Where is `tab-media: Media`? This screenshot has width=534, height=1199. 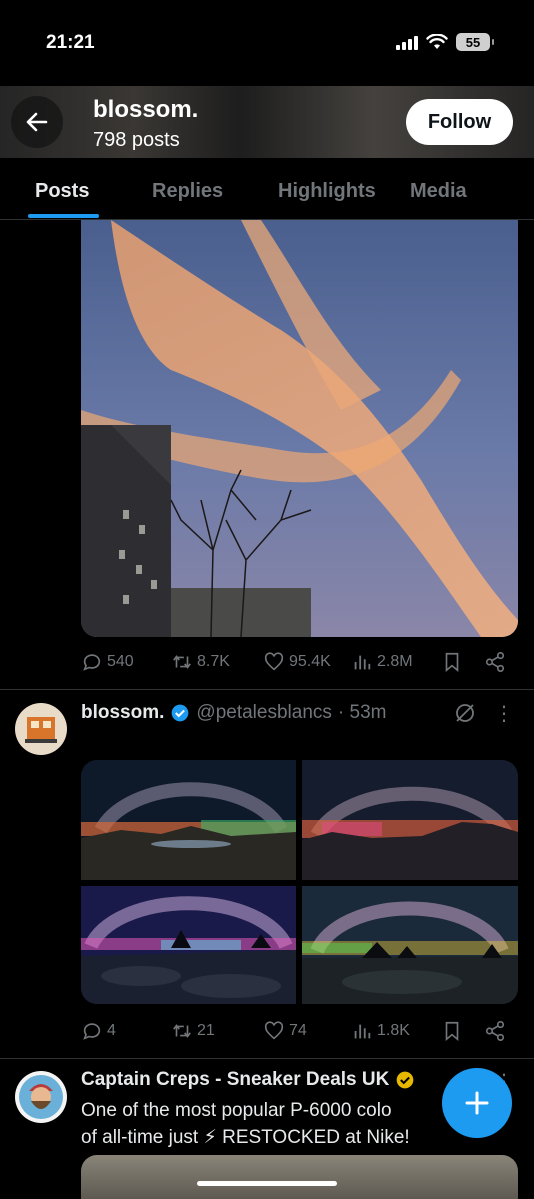 tab-media: Media is located at coordinates (438, 191).